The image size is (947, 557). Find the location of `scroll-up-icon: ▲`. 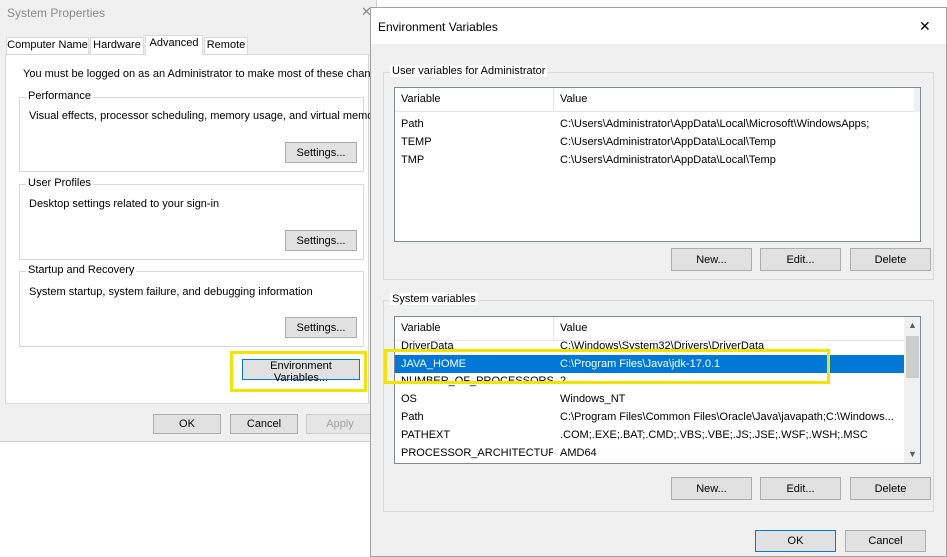

scroll-up-icon: ▲ is located at coordinates (912, 325).